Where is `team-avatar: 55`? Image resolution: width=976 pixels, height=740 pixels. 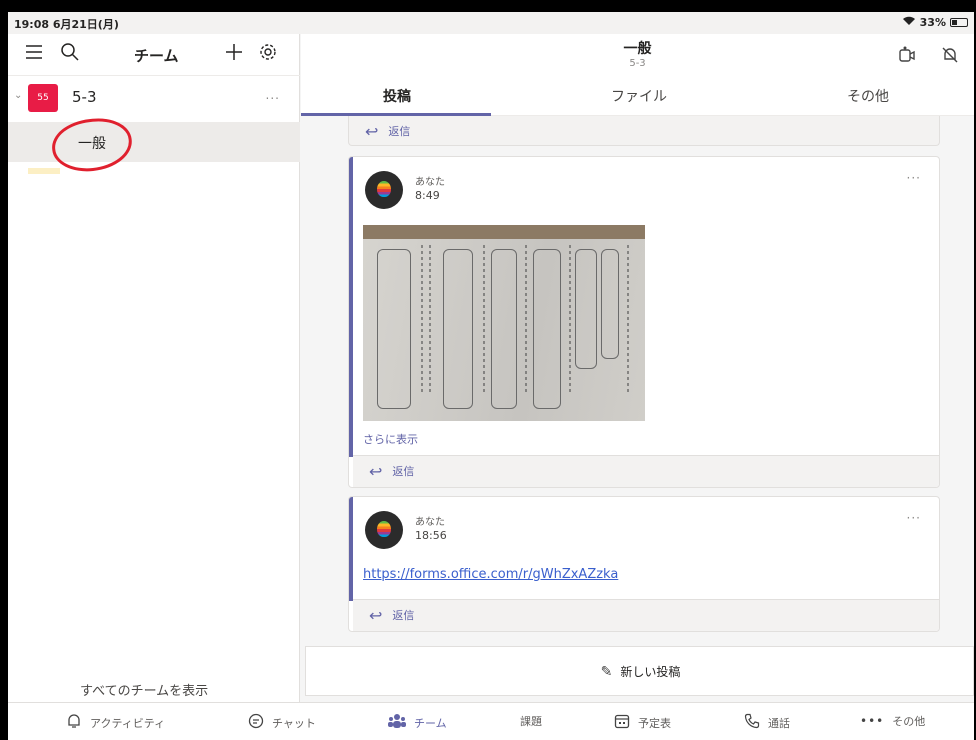 team-avatar: 55 is located at coordinates (43, 98).